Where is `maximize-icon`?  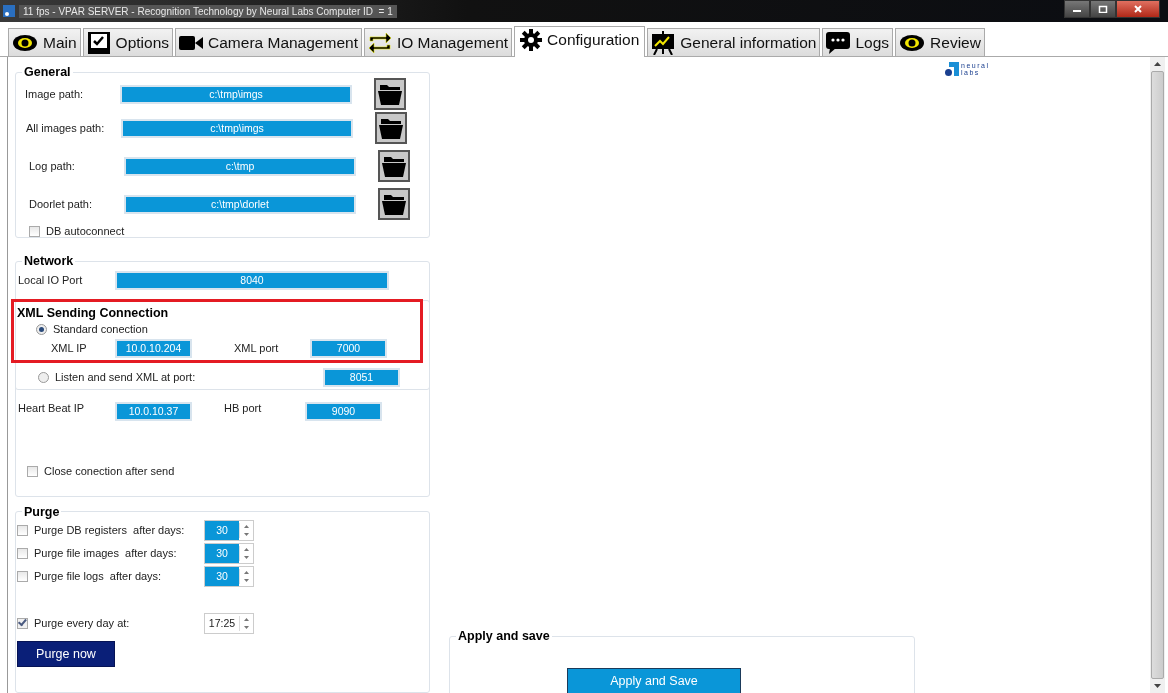
maximize-icon is located at coordinates (1103, 9).